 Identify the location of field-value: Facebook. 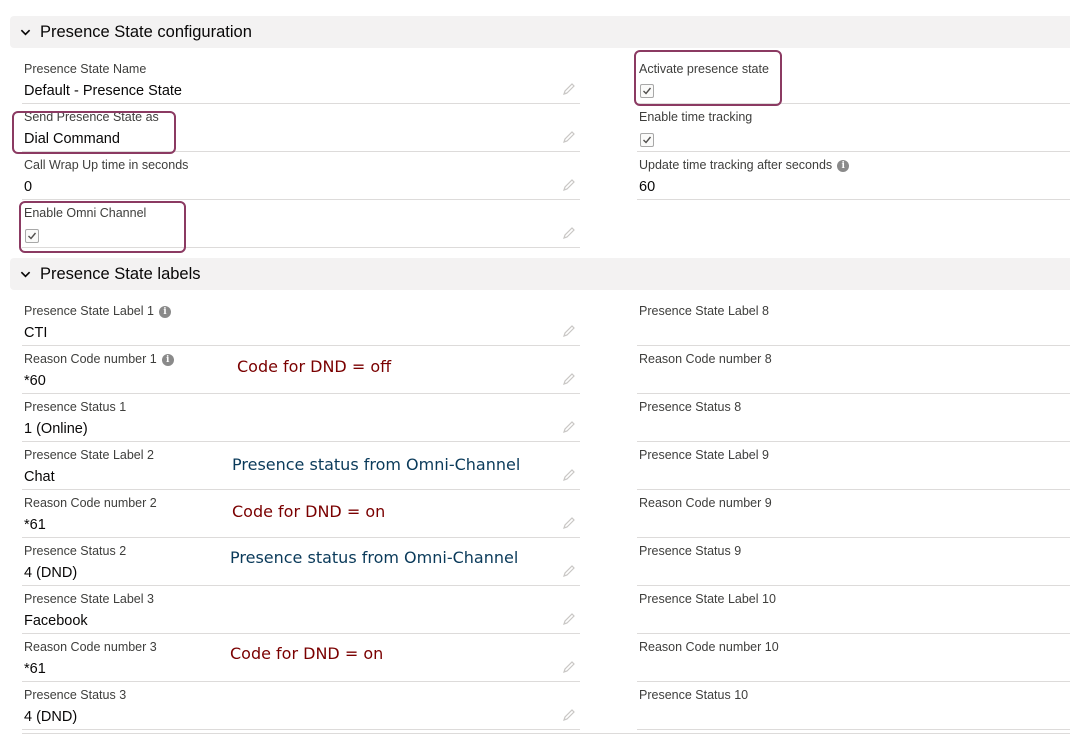
(56, 621).